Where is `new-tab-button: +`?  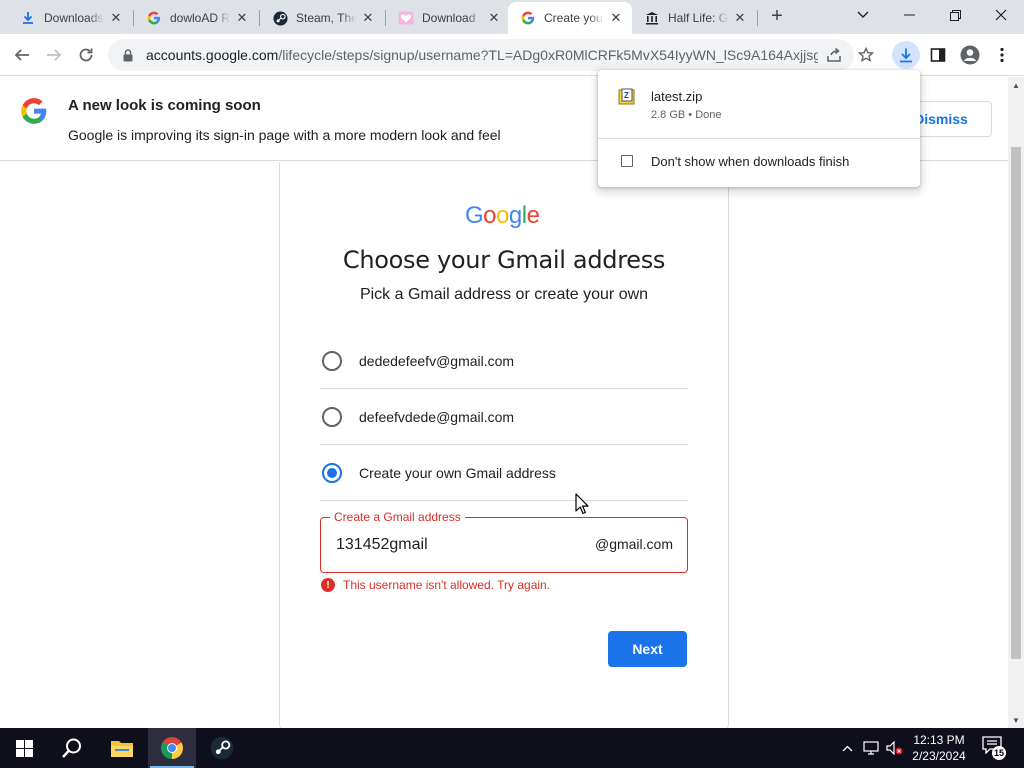 new-tab-button: + is located at coordinates (777, 17).